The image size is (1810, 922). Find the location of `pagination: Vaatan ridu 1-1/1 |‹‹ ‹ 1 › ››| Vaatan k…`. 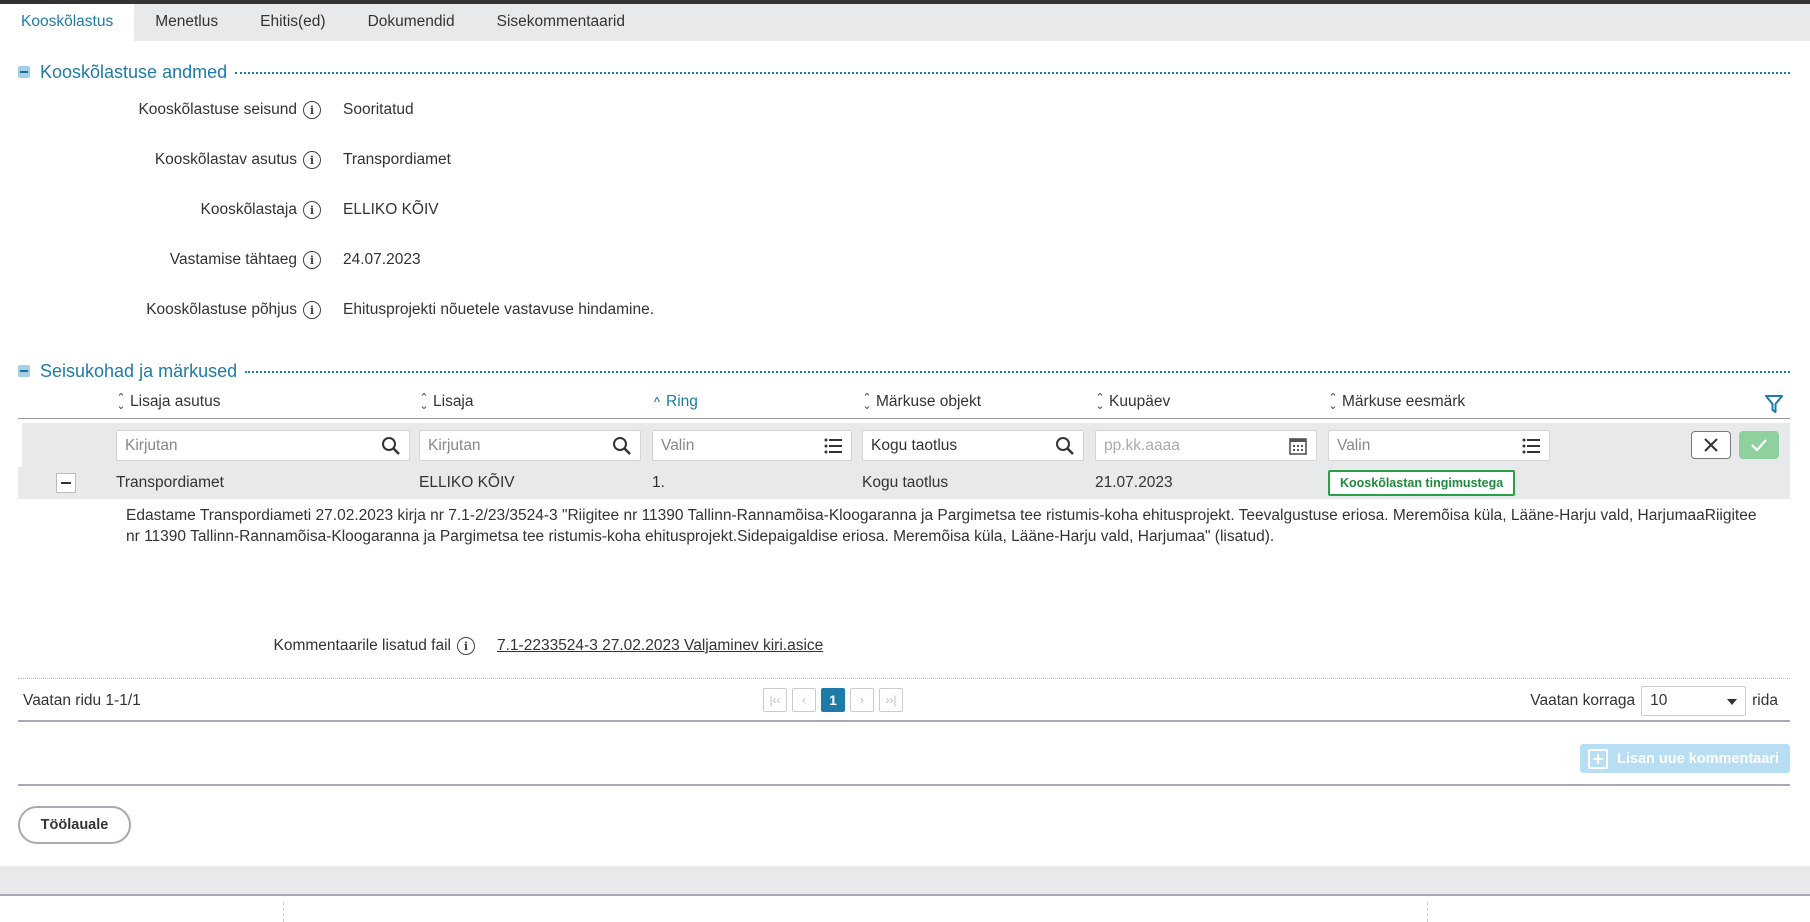

pagination: Vaatan ridu 1-1/1 |‹‹ ‹ 1 › ››| Vaatan k… is located at coordinates (904, 701).